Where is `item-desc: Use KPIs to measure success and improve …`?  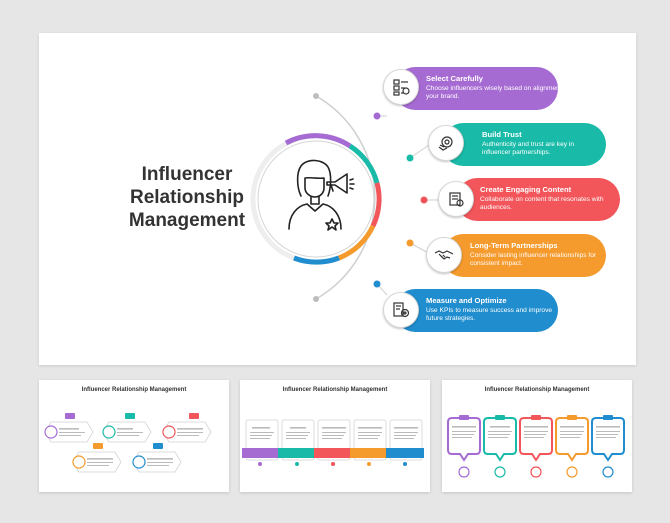
item-desc: Use KPIs to measure success and improve … is located at coordinates (489, 315).